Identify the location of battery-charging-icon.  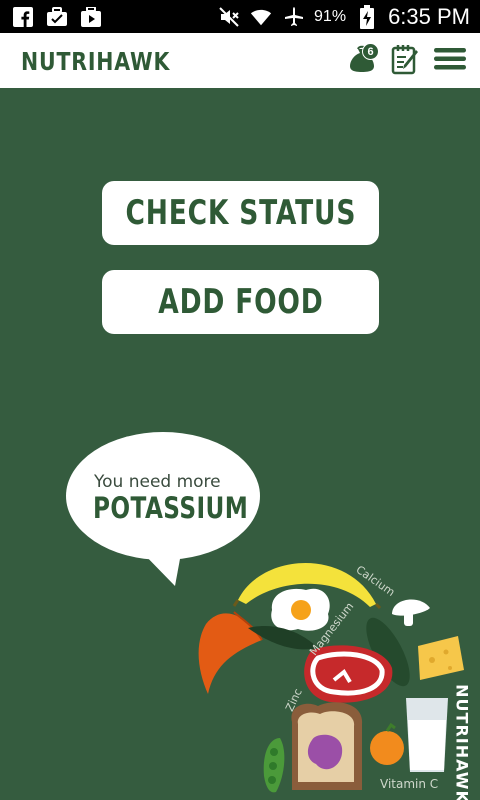
(367, 17).